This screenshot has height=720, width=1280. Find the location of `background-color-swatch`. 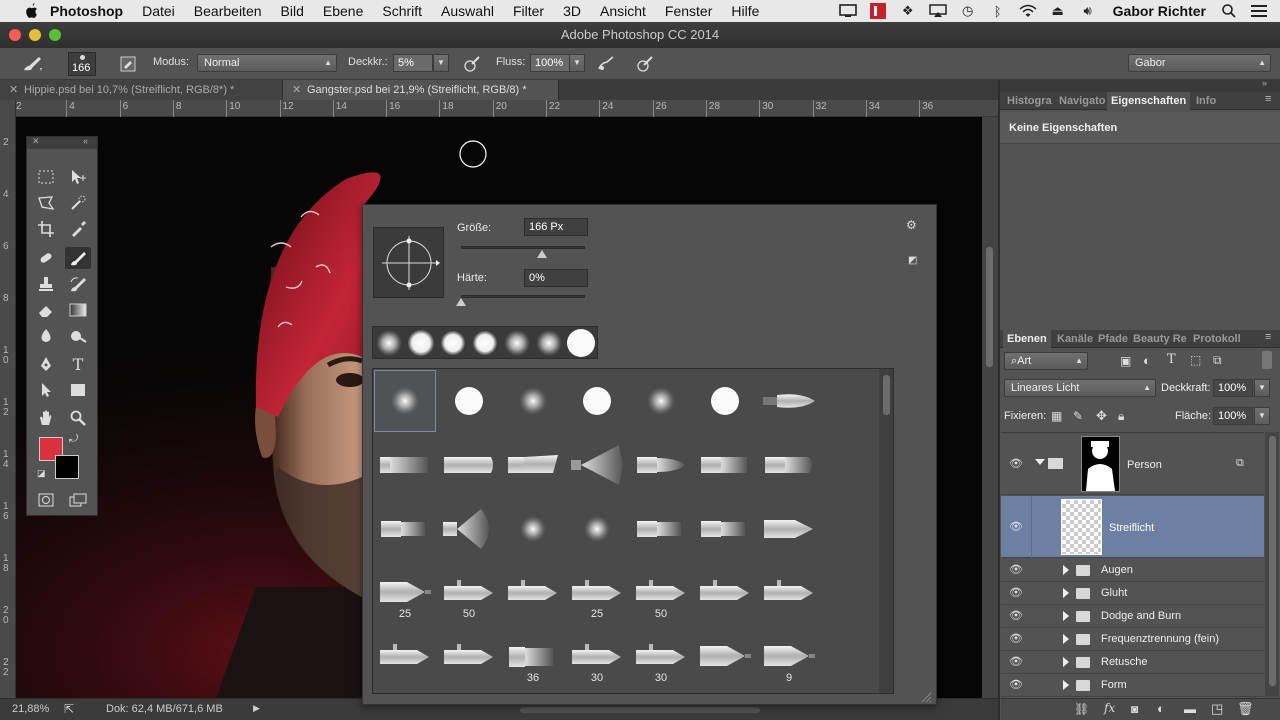

background-color-swatch is located at coordinates (67, 467).